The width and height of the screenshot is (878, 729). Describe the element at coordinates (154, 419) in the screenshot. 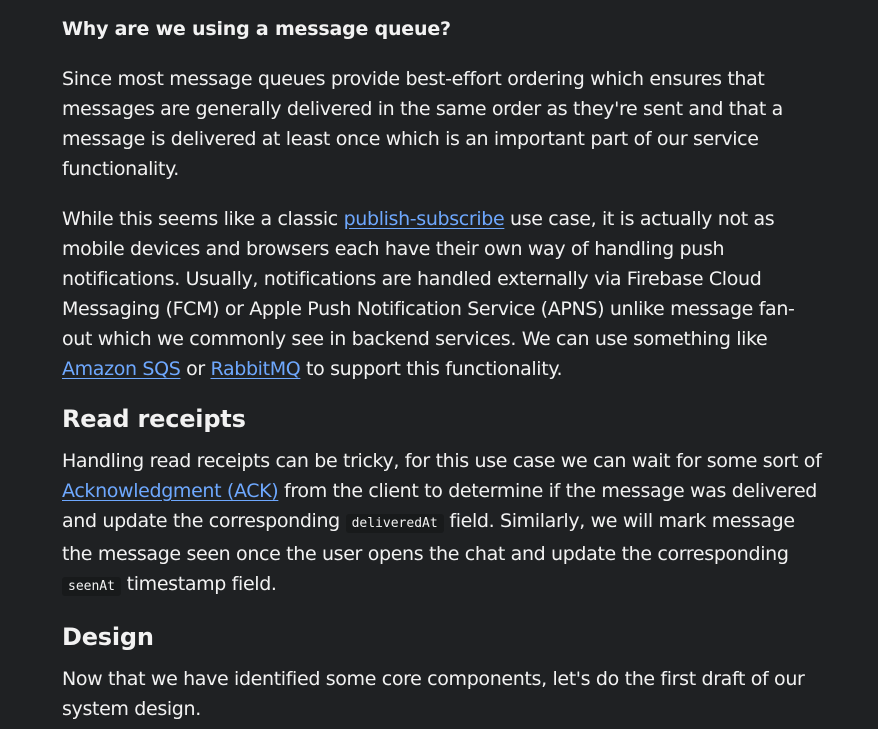

I see `heading-read-receipts: Read receipts` at that location.